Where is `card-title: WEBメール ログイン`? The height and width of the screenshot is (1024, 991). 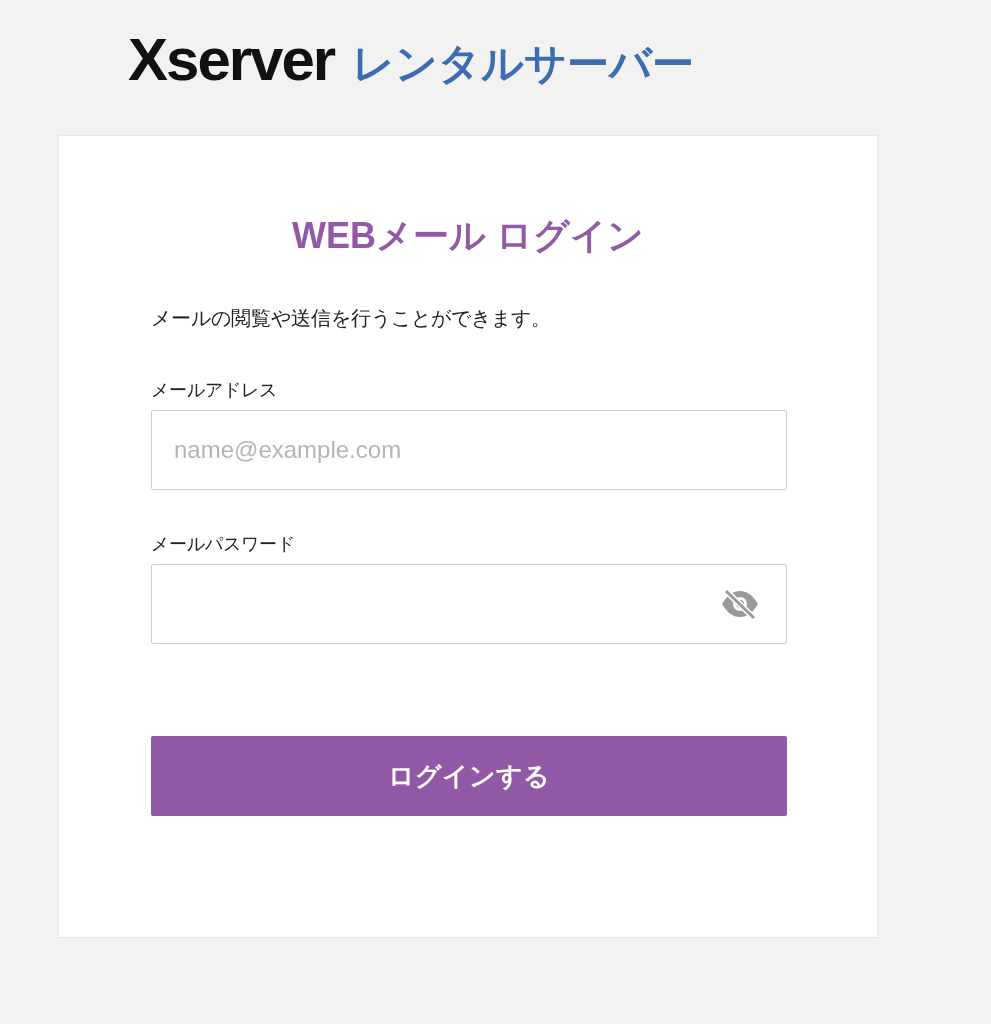 card-title: WEBメール ログイン is located at coordinates (468, 236).